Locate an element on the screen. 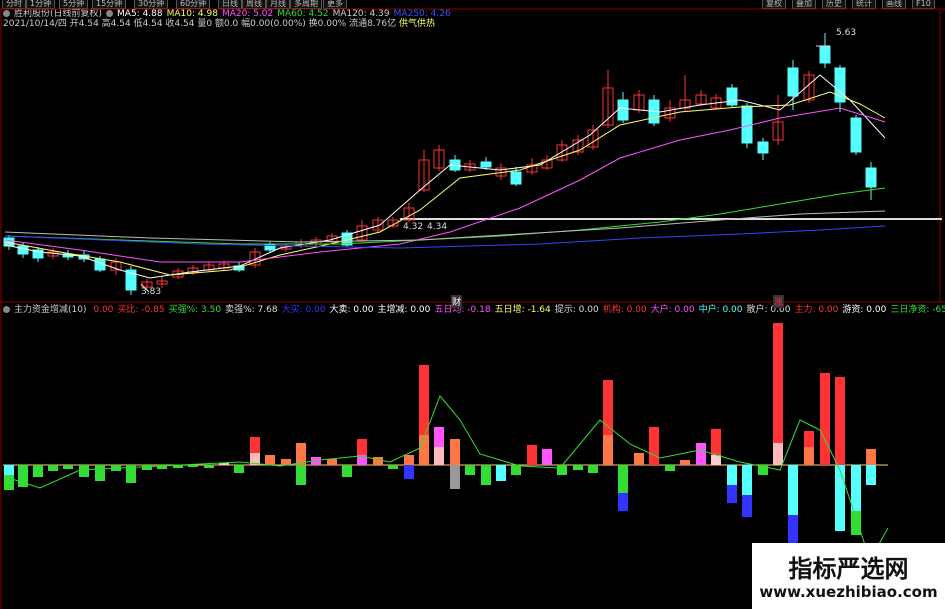  indicator-legend-item: 主增减: 0.00 is located at coordinates (404, 310).